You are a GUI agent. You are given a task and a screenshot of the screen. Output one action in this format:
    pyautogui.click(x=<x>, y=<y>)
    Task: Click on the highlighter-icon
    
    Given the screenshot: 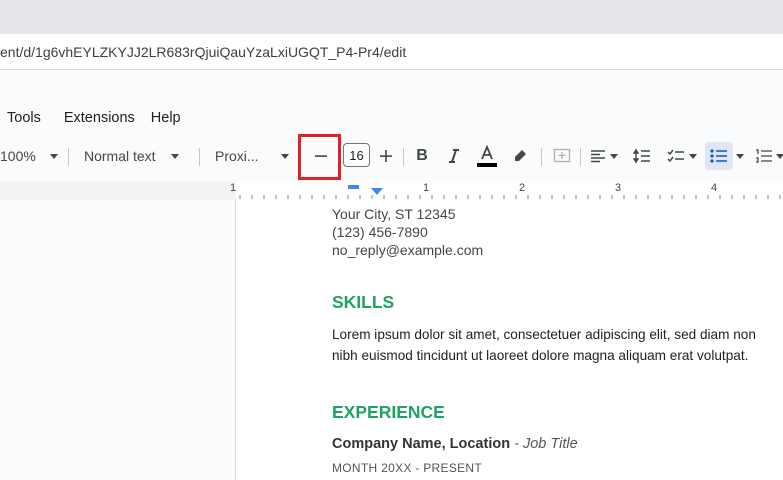 What is the action you would take?
    pyautogui.click(x=520, y=155)
    